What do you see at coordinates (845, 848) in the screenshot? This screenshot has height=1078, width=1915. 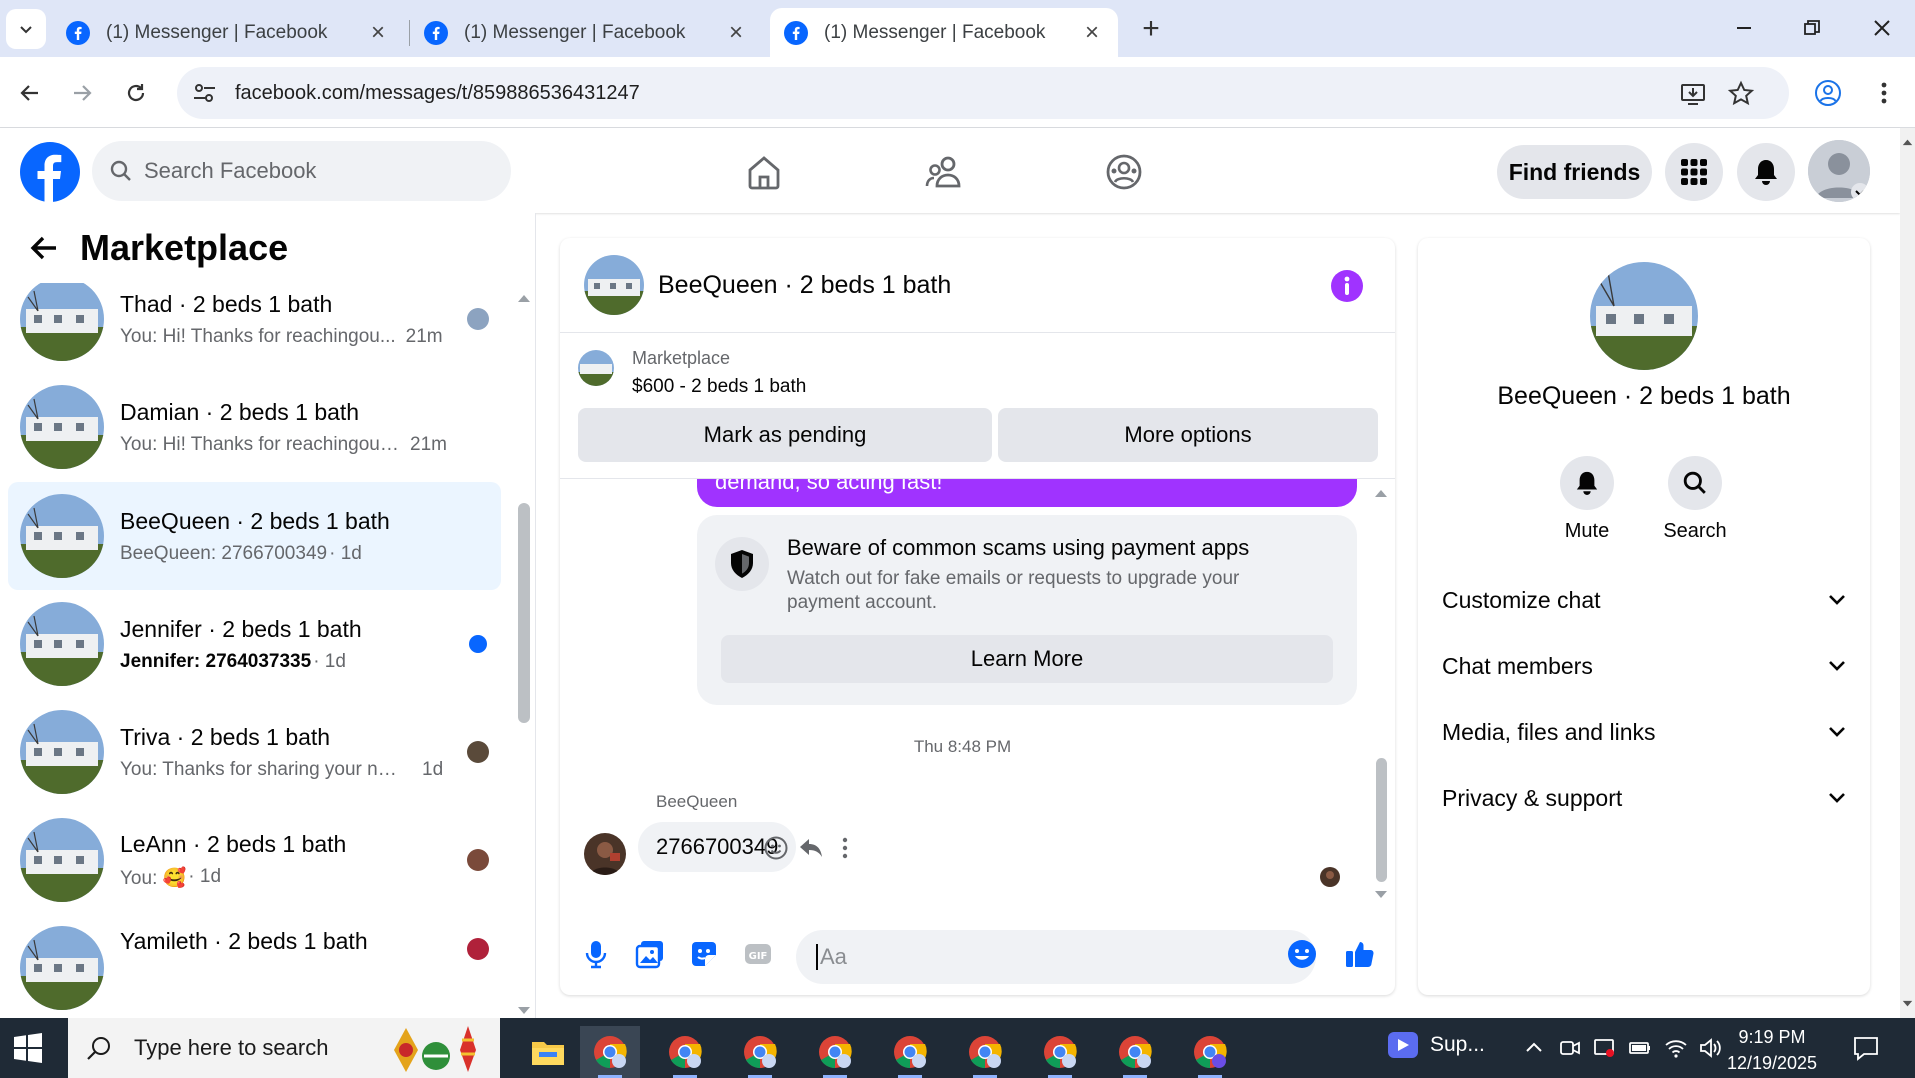 I see `more-actions-icon` at bounding box center [845, 848].